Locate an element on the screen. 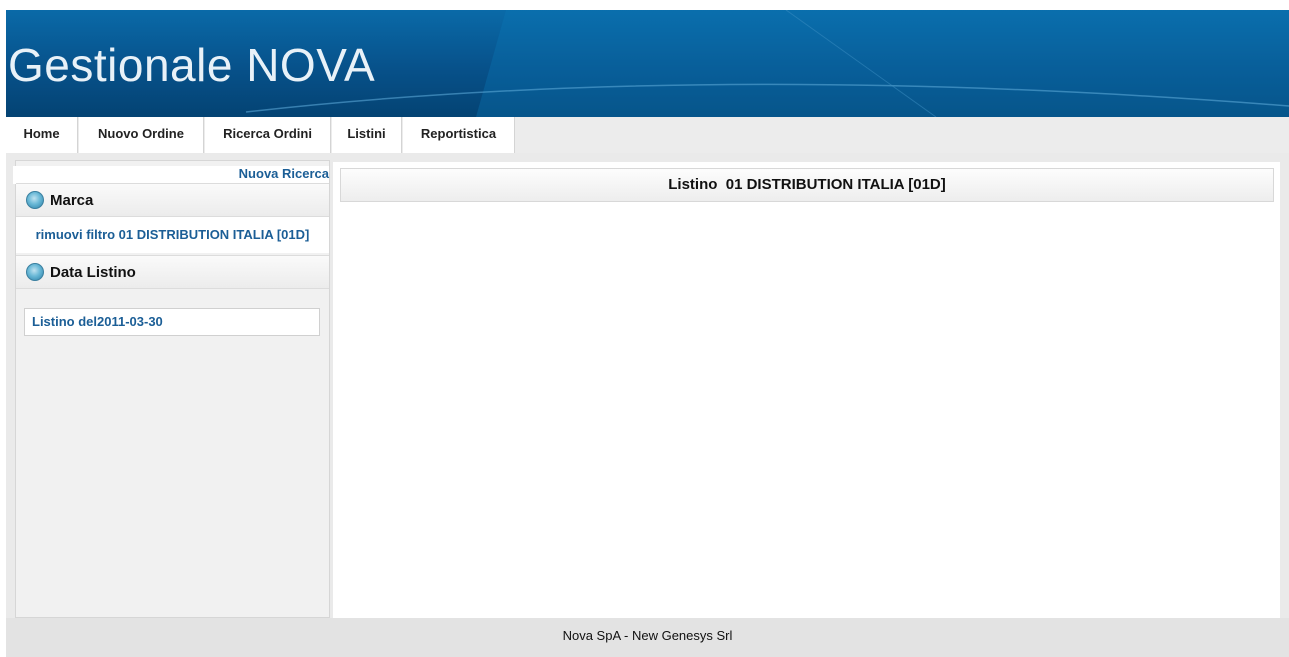  app-title: Gestionale NOVA is located at coordinates (192, 65).